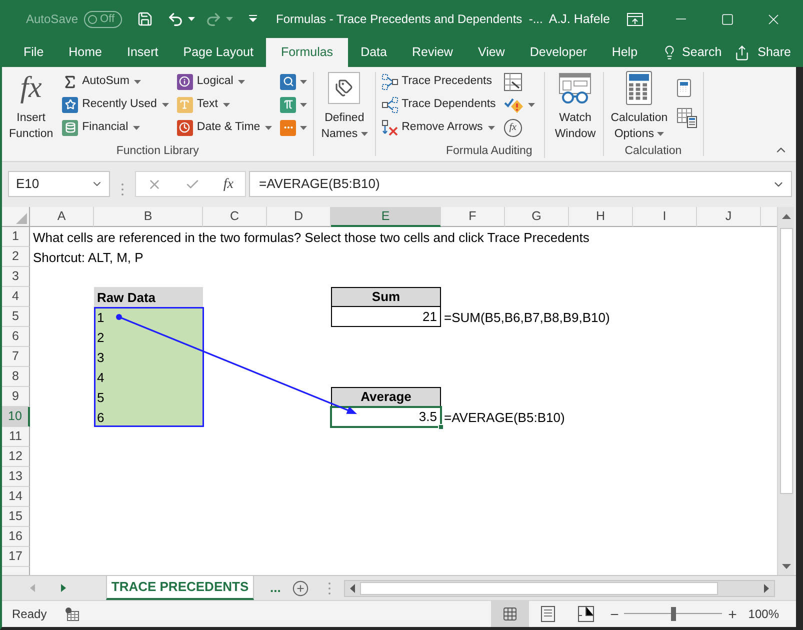 The width and height of the screenshot is (803, 630). I want to click on vertical-scrollbar, so click(785, 391).